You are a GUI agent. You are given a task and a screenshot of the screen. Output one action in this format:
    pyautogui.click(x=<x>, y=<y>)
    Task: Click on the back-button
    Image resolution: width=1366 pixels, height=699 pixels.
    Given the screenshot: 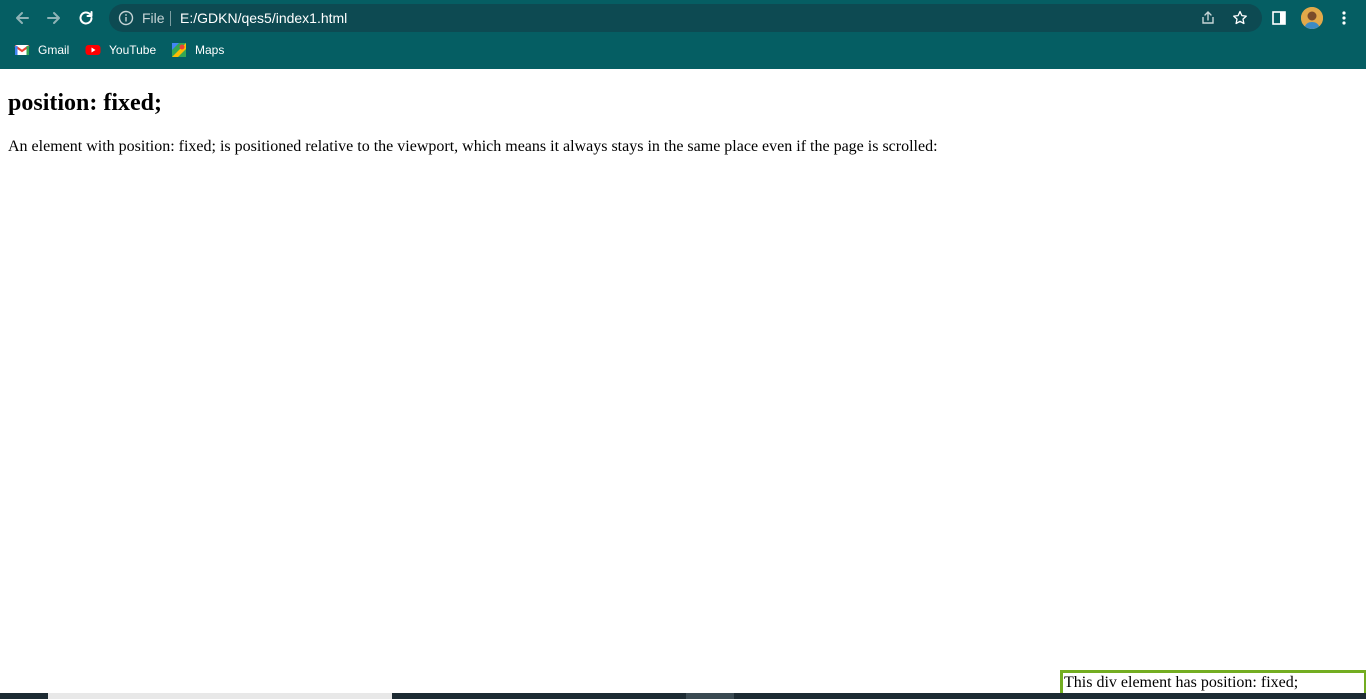 What is the action you would take?
    pyautogui.click(x=22, y=18)
    